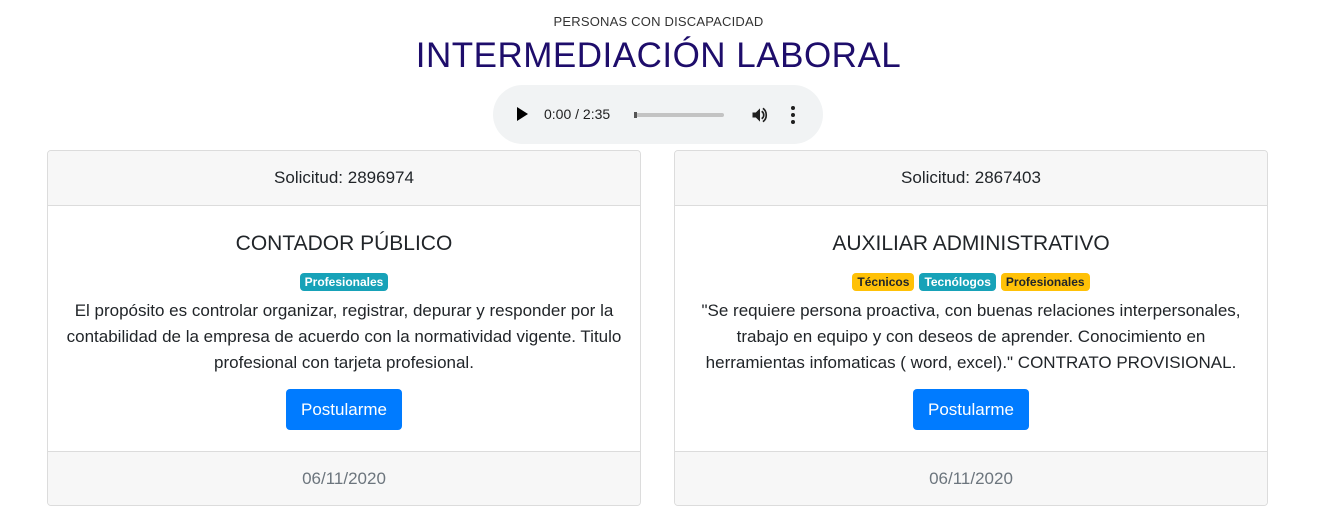 The width and height of the screenshot is (1317, 523). What do you see at coordinates (344, 178) in the screenshot?
I see `card-header: Solicitud: 2896974` at bounding box center [344, 178].